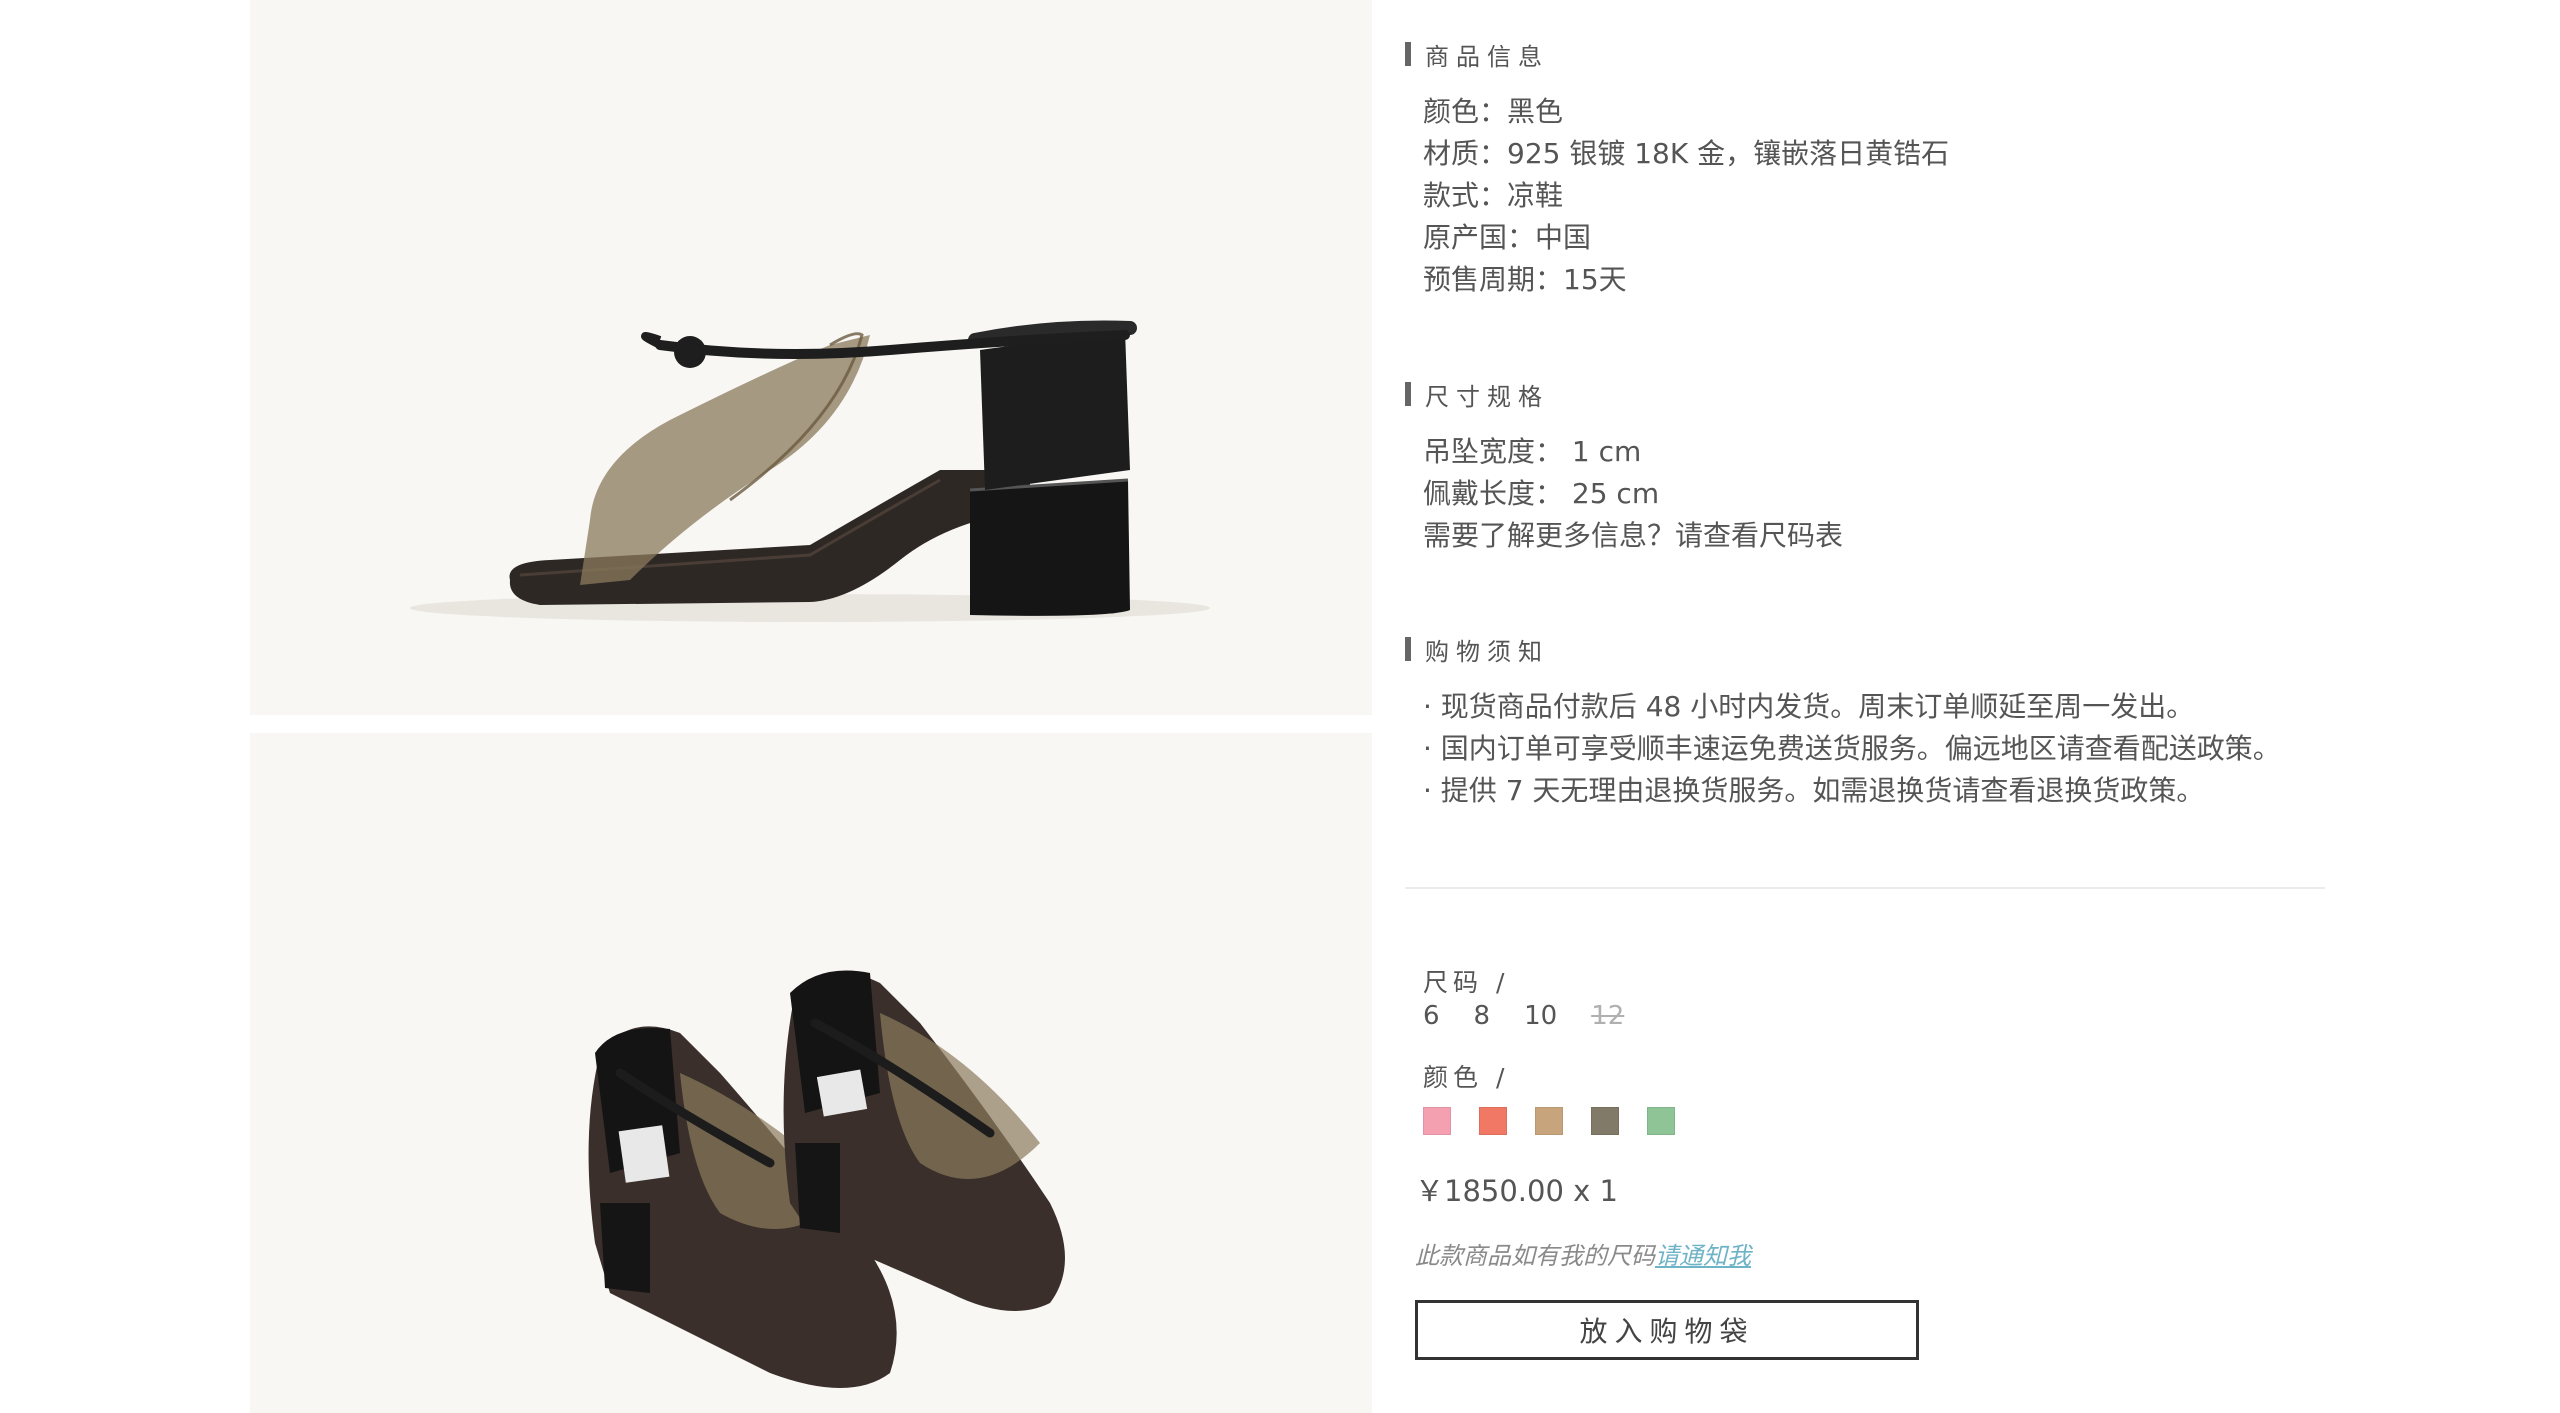 This screenshot has width=2560, height=1413. Describe the element at coordinates (1466, 1077) in the screenshot. I see `color-label: 颜色 /` at that location.